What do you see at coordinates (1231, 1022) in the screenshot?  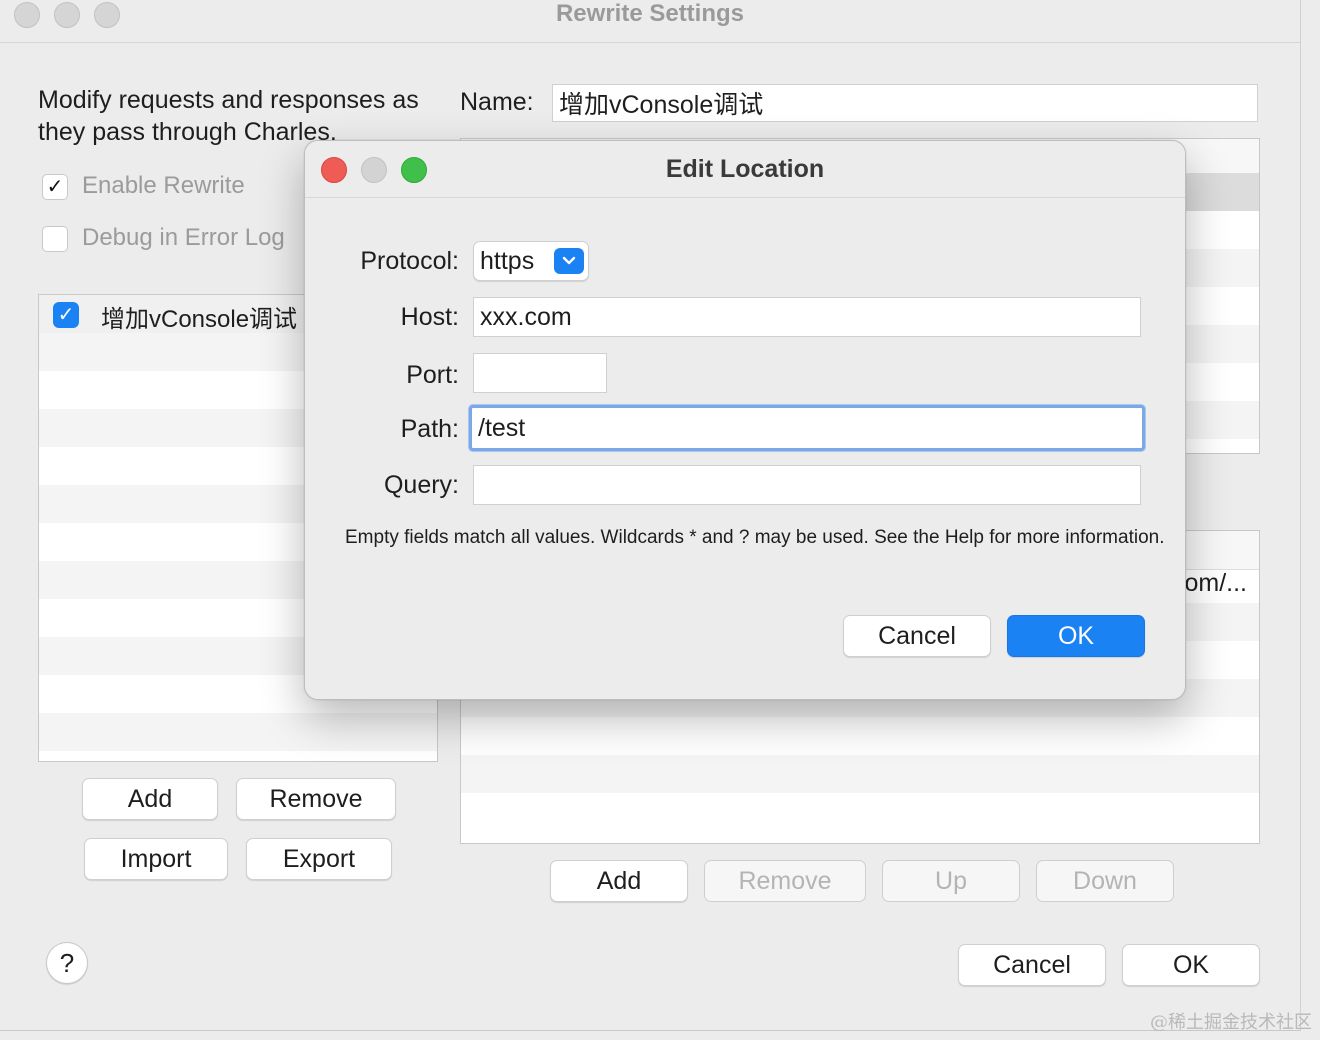 I see `watermark: @稀土掘金技术社区` at bounding box center [1231, 1022].